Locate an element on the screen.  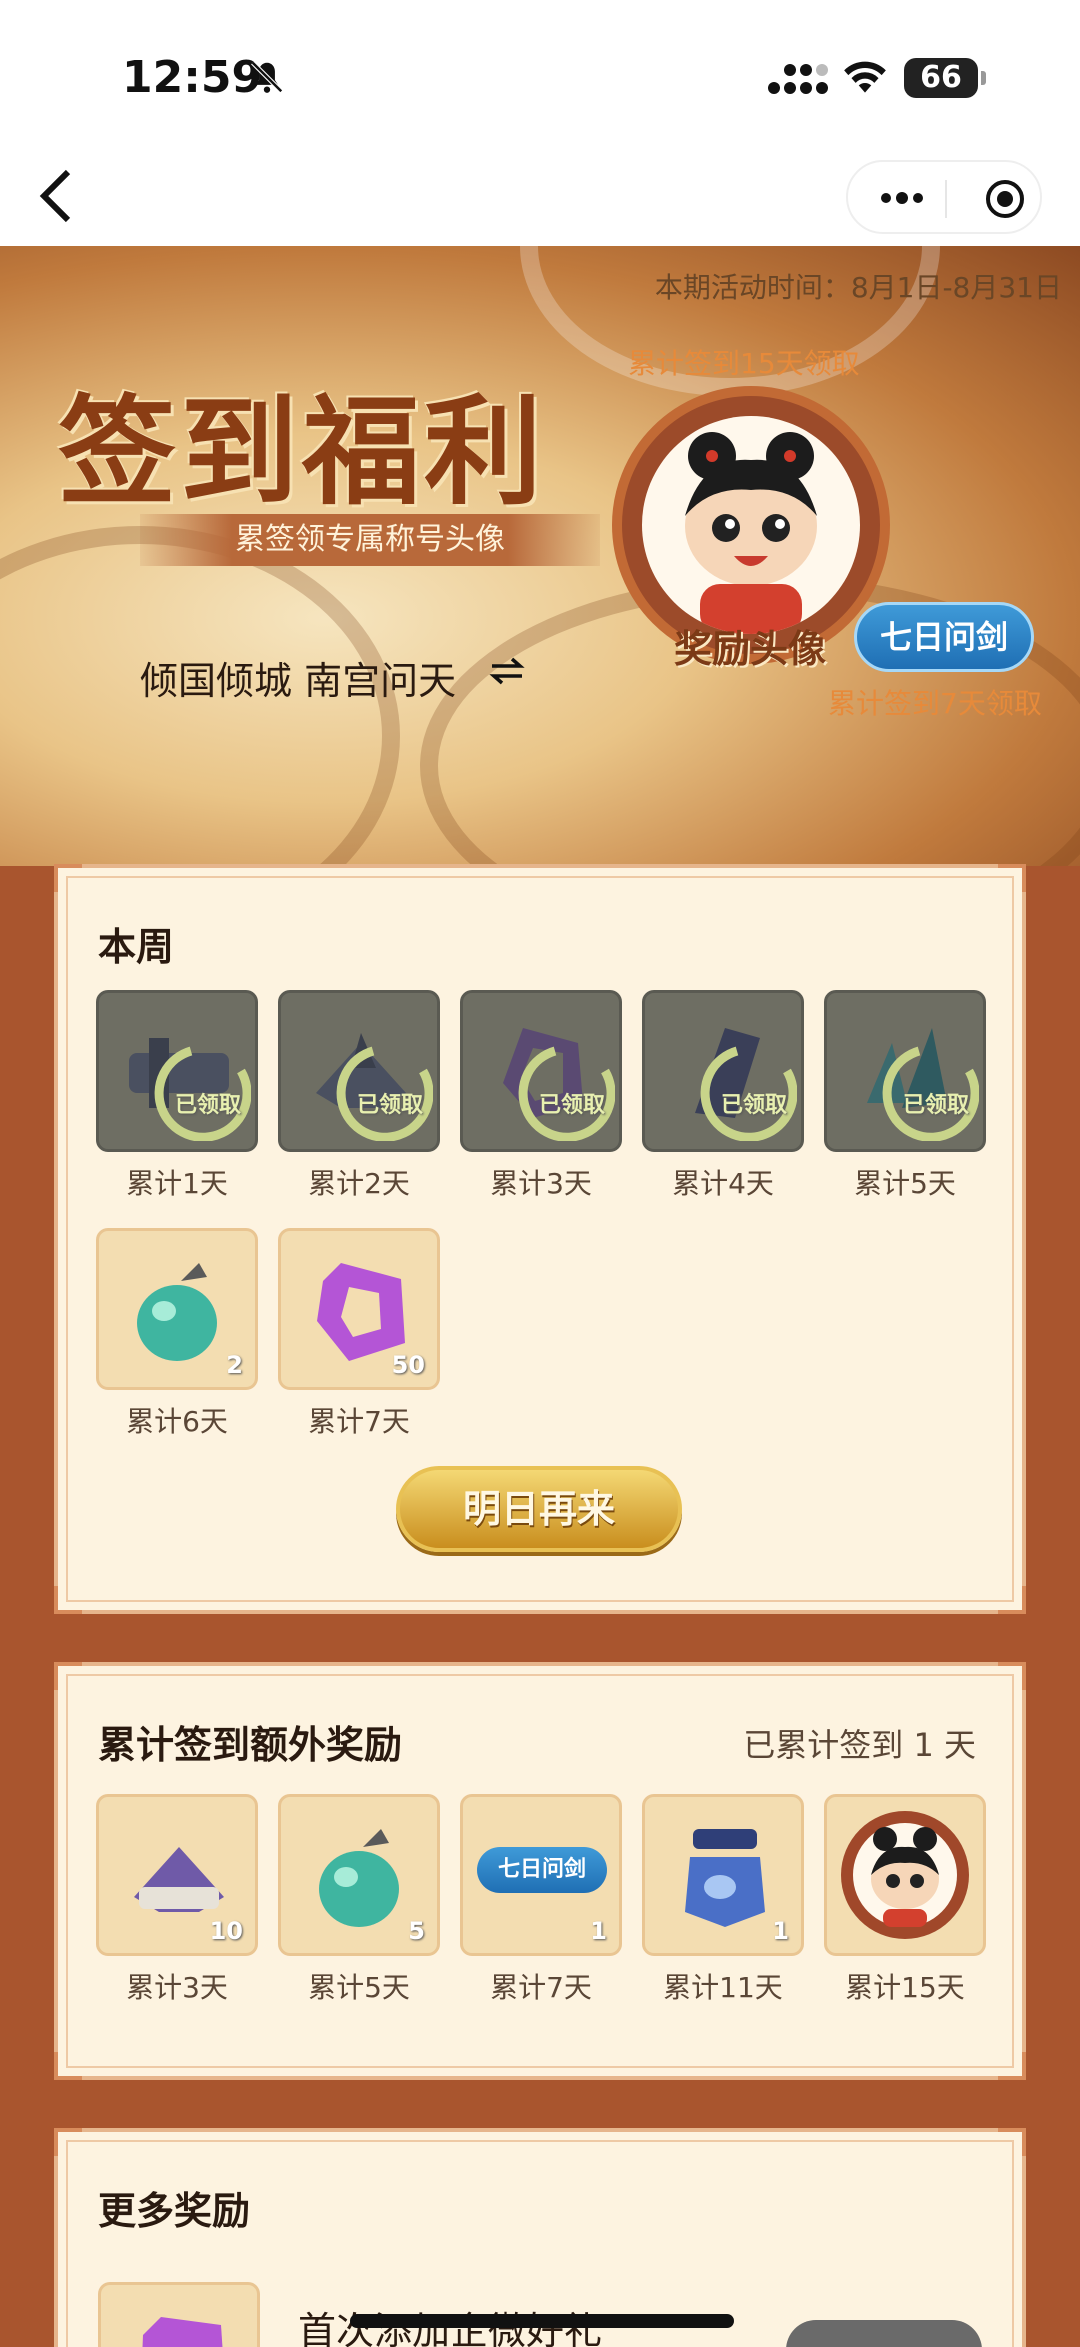
reward-tile: 5 is located at coordinates (359, 1875).